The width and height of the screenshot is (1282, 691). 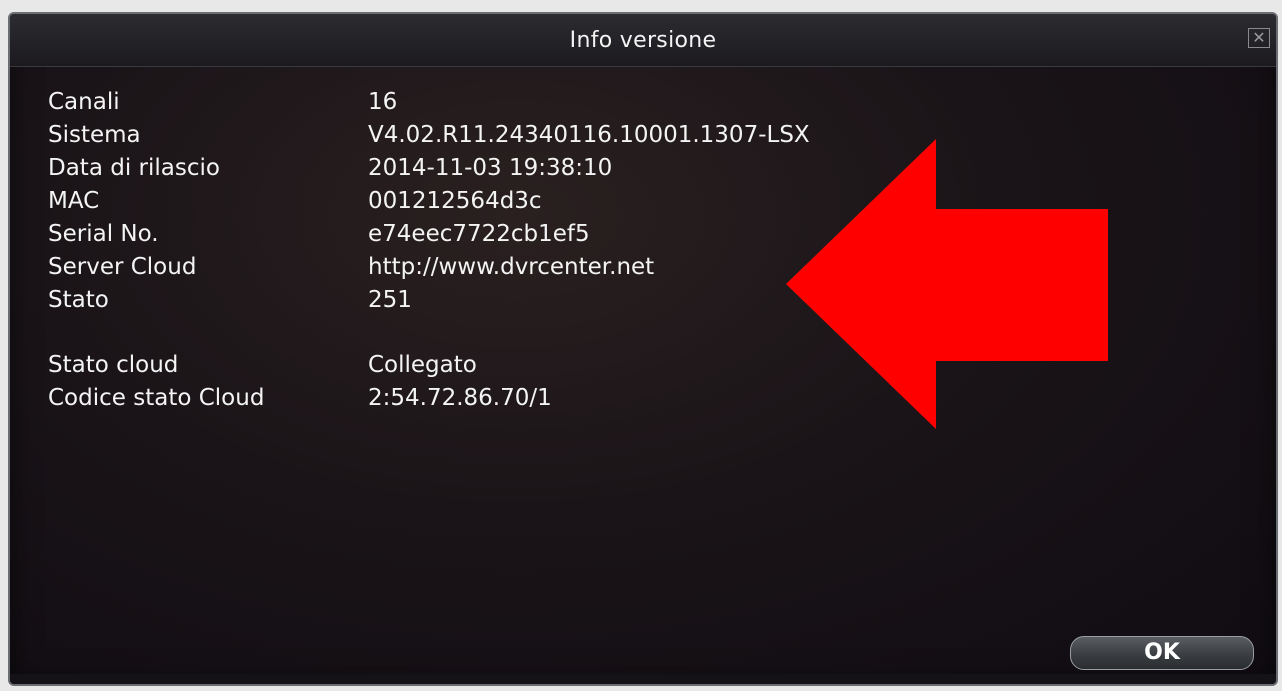 What do you see at coordinates (1162, 653) in the screenshot?
I see `ok-button: OK` at bounding box center [1162, 653].